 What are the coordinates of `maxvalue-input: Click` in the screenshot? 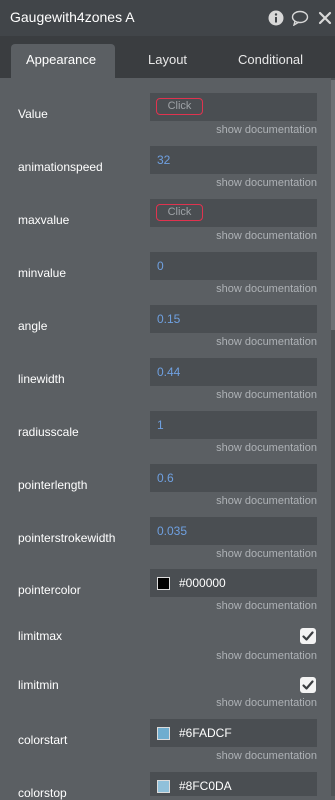 It's located at (233, 213).